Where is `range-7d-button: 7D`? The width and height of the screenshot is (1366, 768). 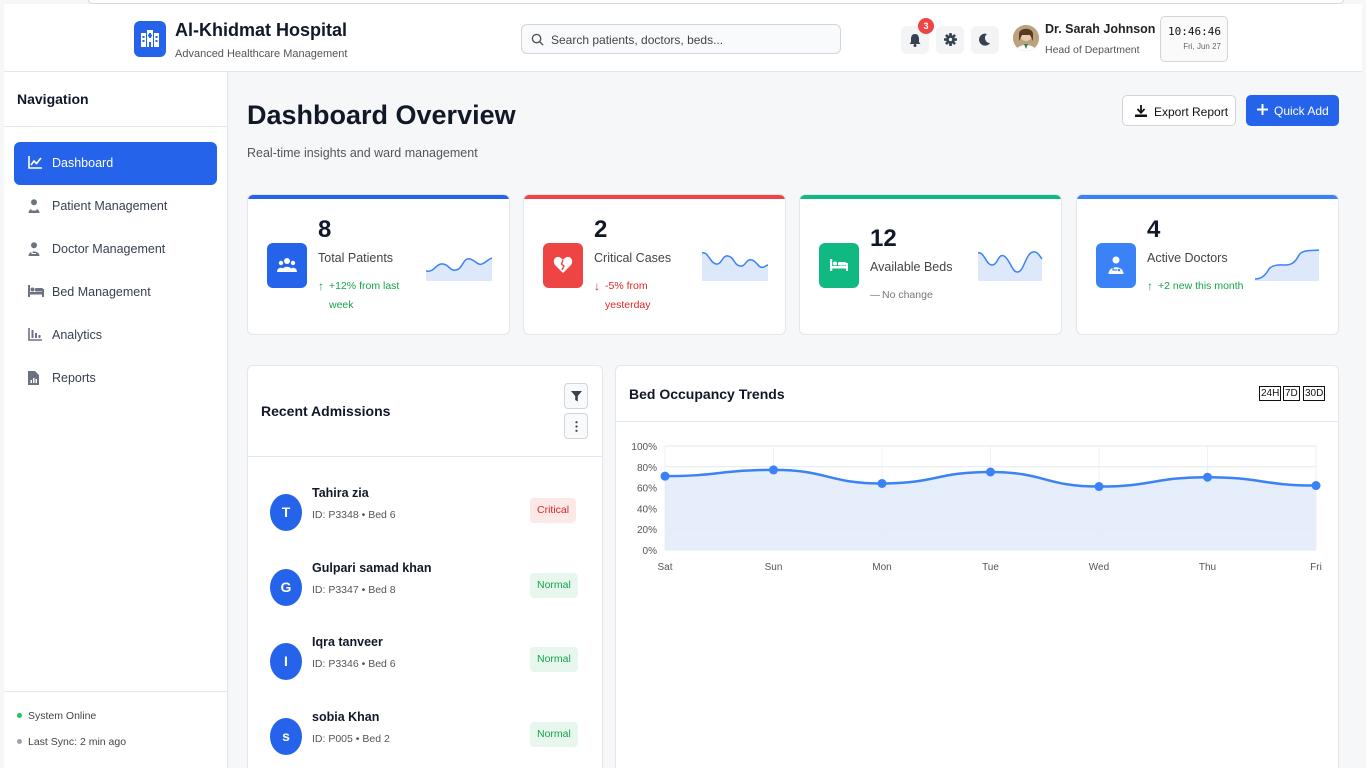 range-7d-button: 7D is located at coordinates (1291, 393).